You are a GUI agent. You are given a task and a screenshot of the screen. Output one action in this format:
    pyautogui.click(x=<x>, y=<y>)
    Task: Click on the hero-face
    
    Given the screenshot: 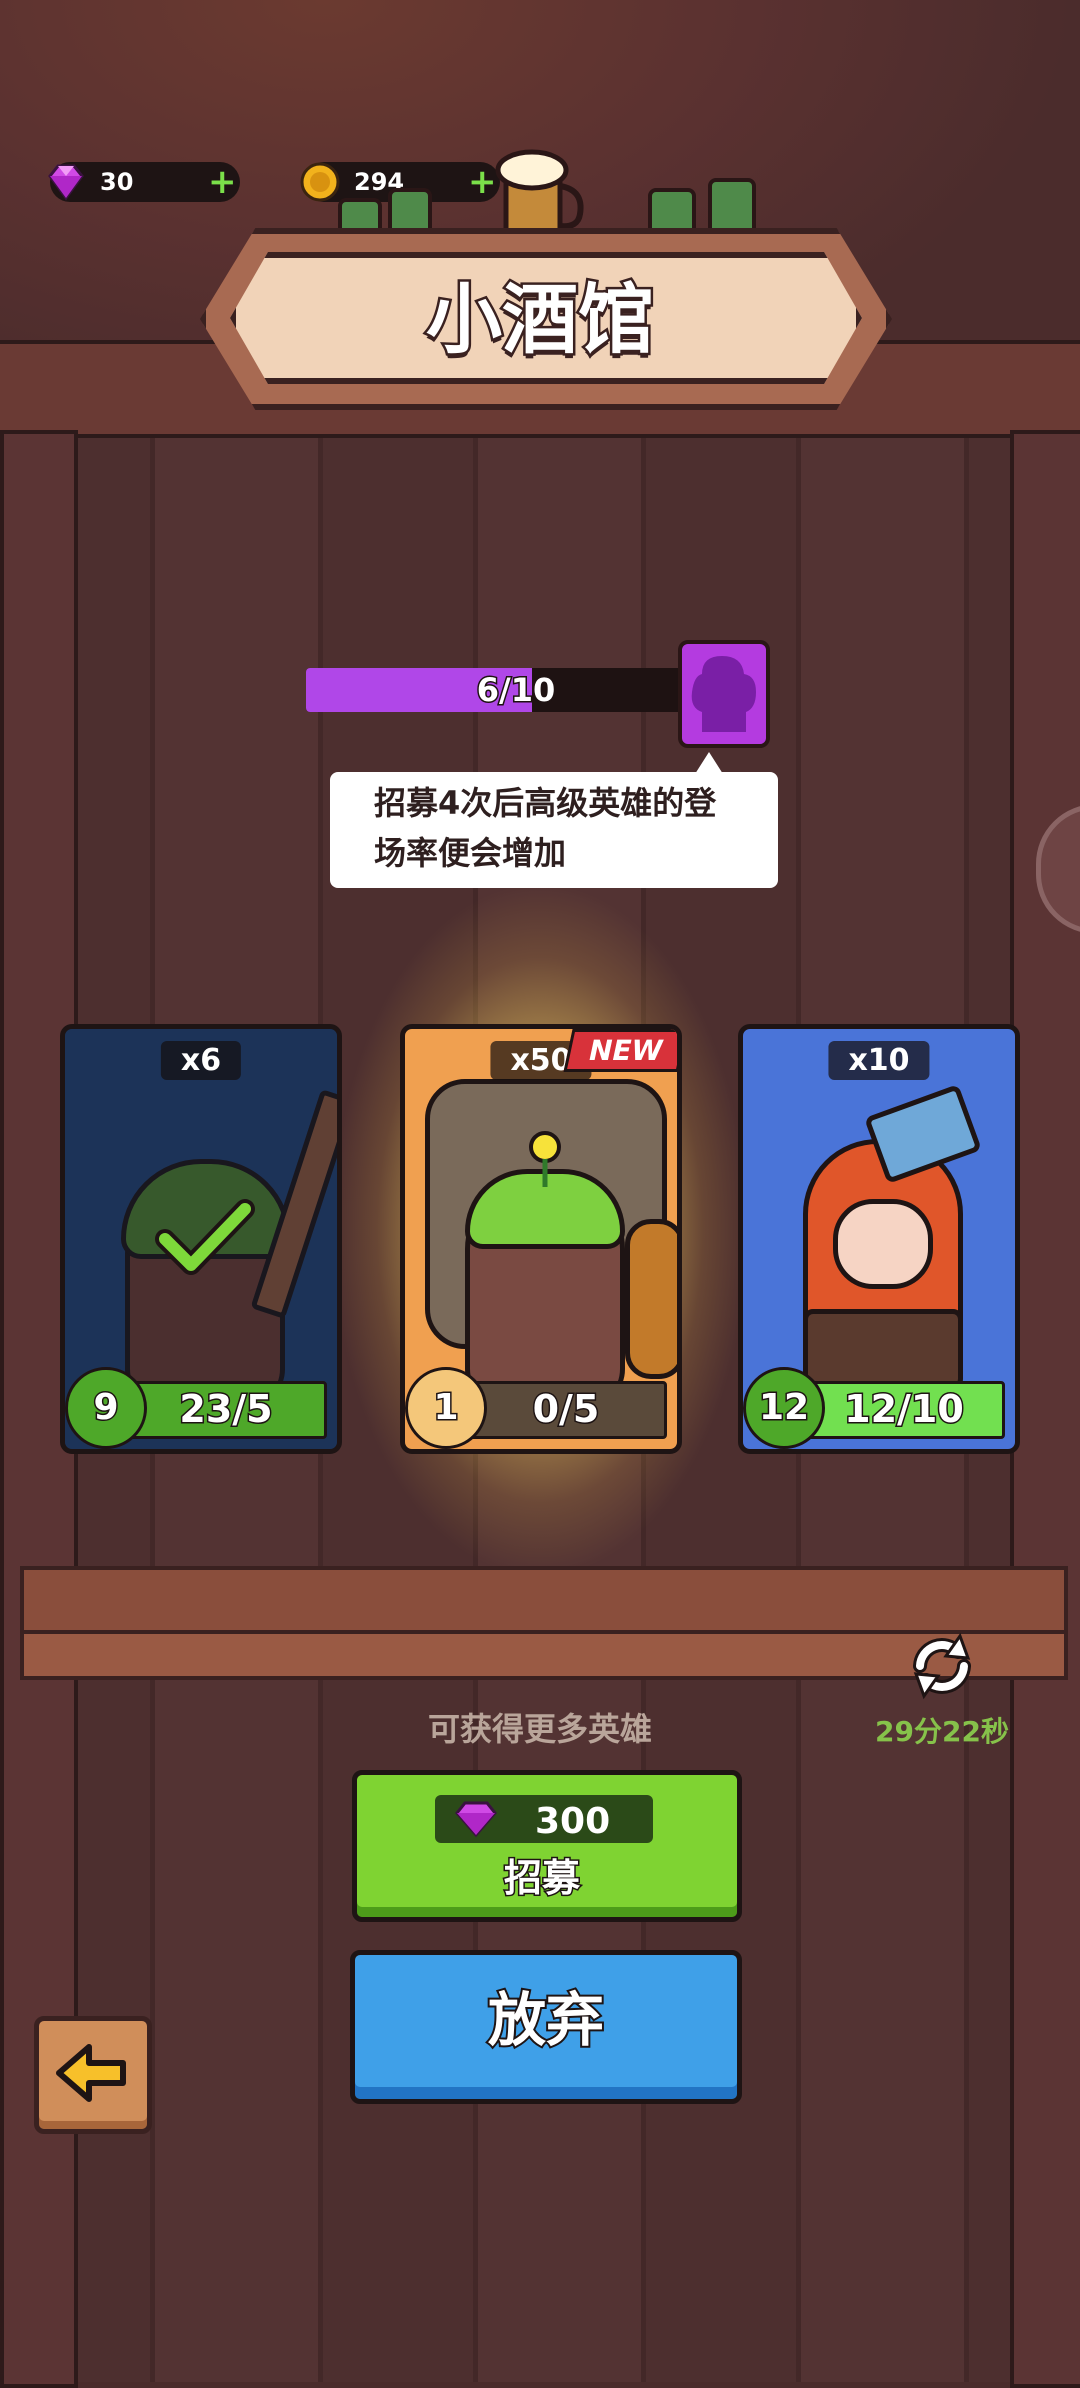 What is the action you would take?
    pyautogui.click(x=883, y=1244)
    